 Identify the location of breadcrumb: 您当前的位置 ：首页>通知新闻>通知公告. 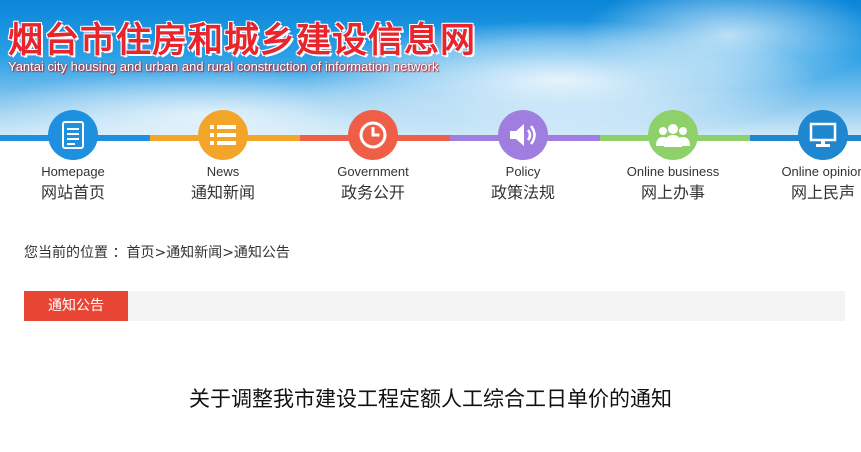
(157, 252).